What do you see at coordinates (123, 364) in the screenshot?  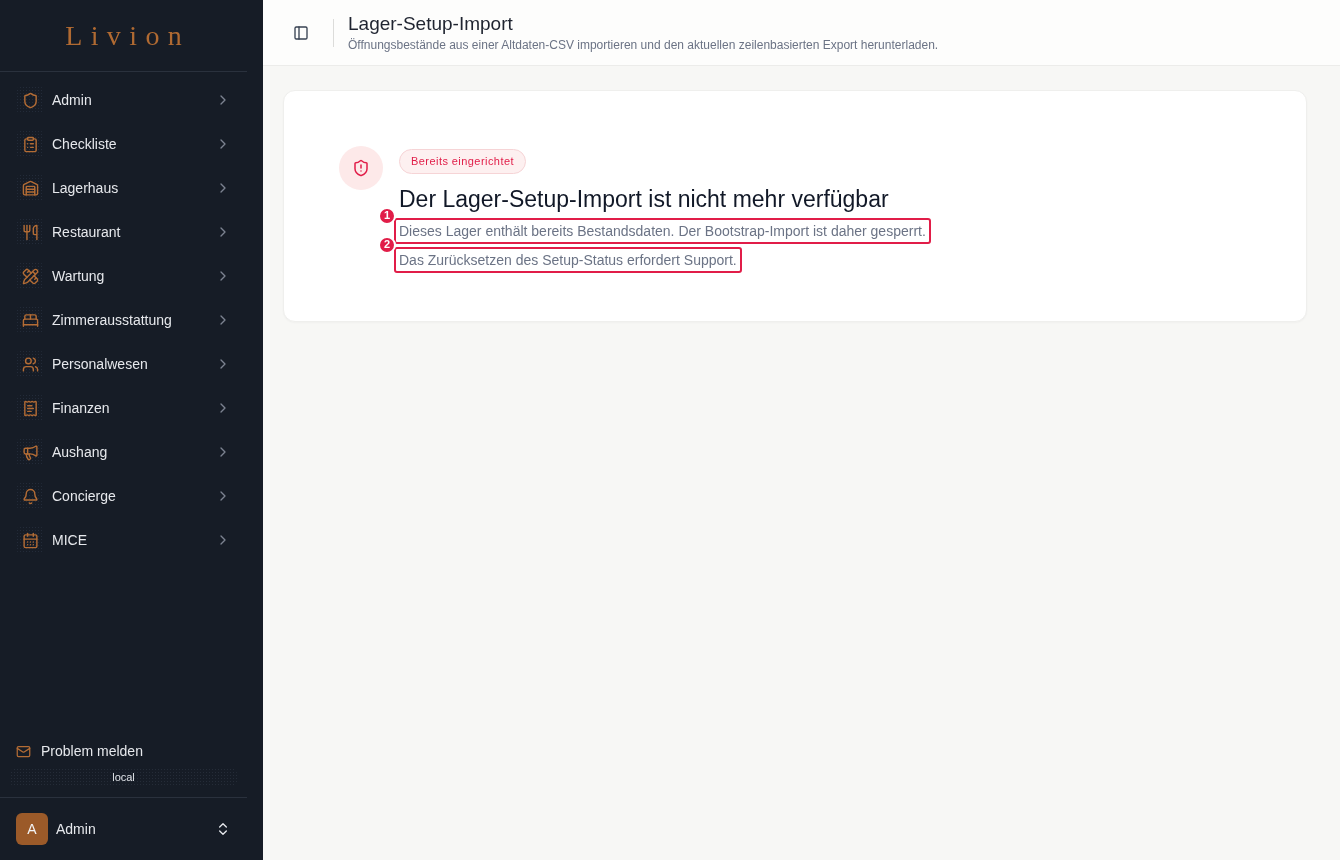 I see `nav-item: Personalwesen` at bounding box center [123, 364].